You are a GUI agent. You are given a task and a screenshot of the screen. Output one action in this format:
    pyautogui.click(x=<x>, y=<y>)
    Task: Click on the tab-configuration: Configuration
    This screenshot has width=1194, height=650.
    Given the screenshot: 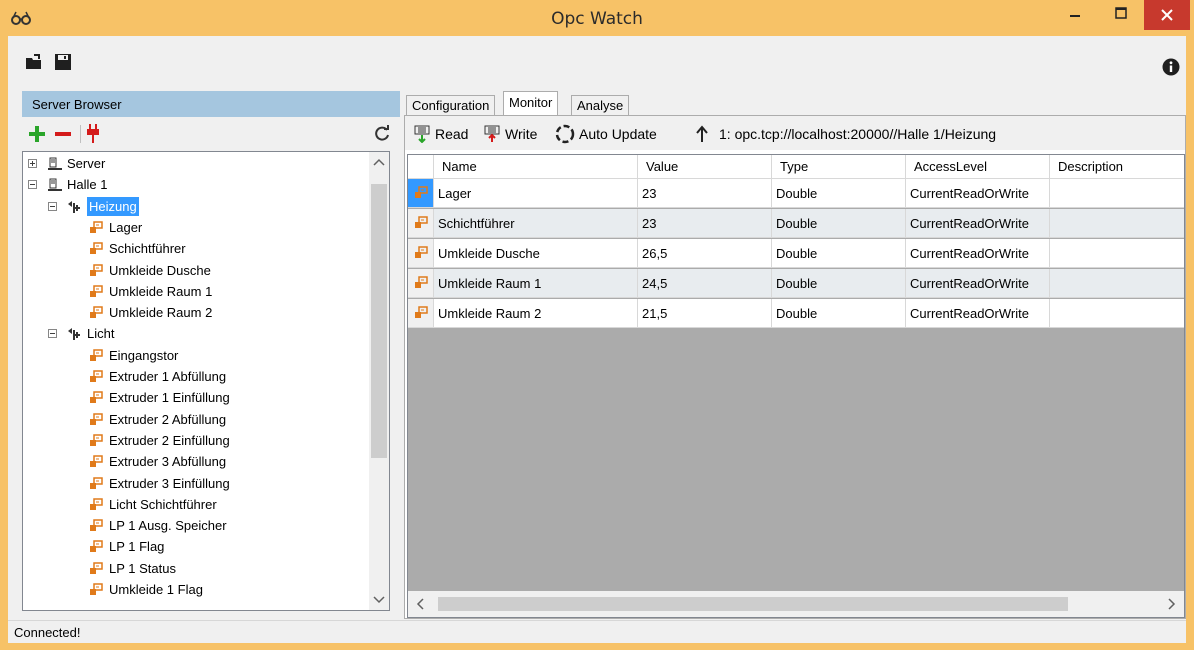 What is the action you would take?
    pyautogui.click(x=451, y=105)
    